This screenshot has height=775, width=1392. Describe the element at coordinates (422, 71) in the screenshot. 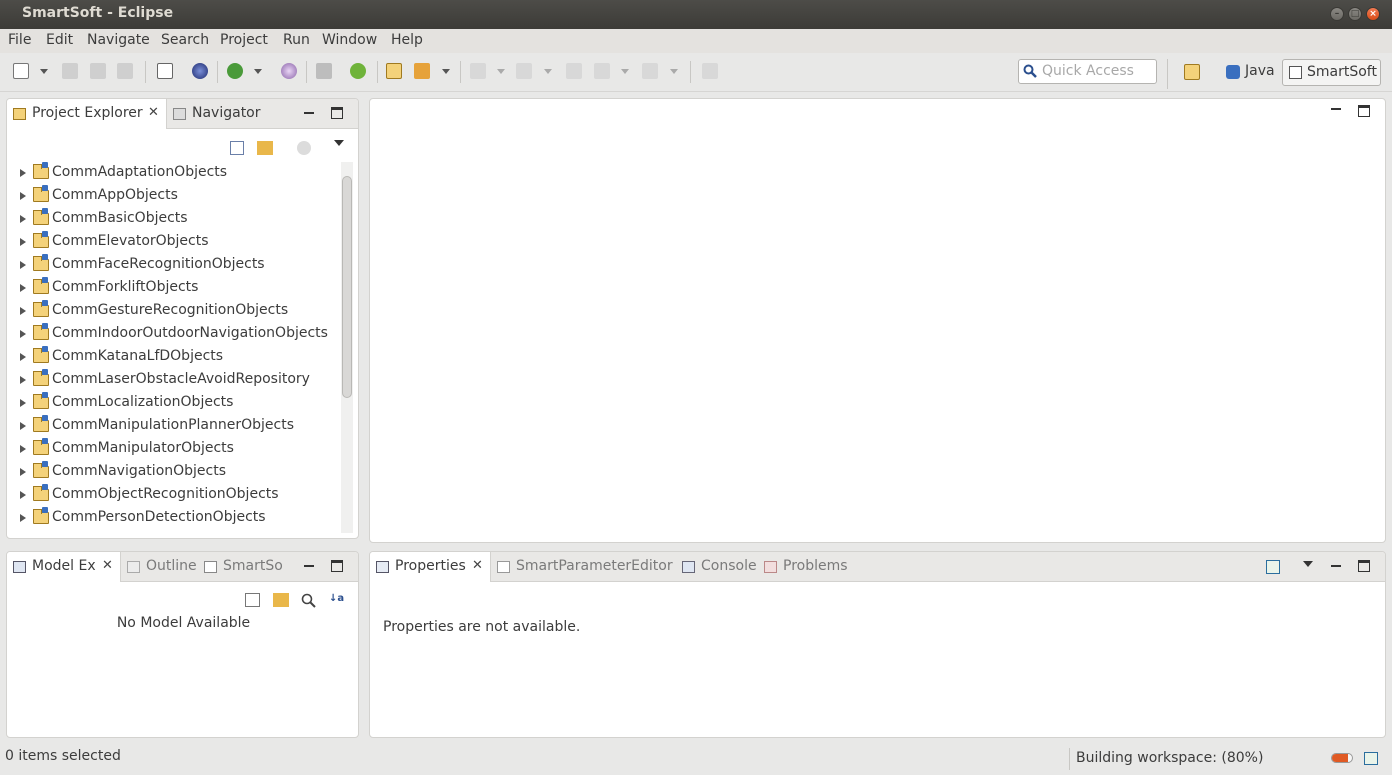

I see `pen-icon` at that location.